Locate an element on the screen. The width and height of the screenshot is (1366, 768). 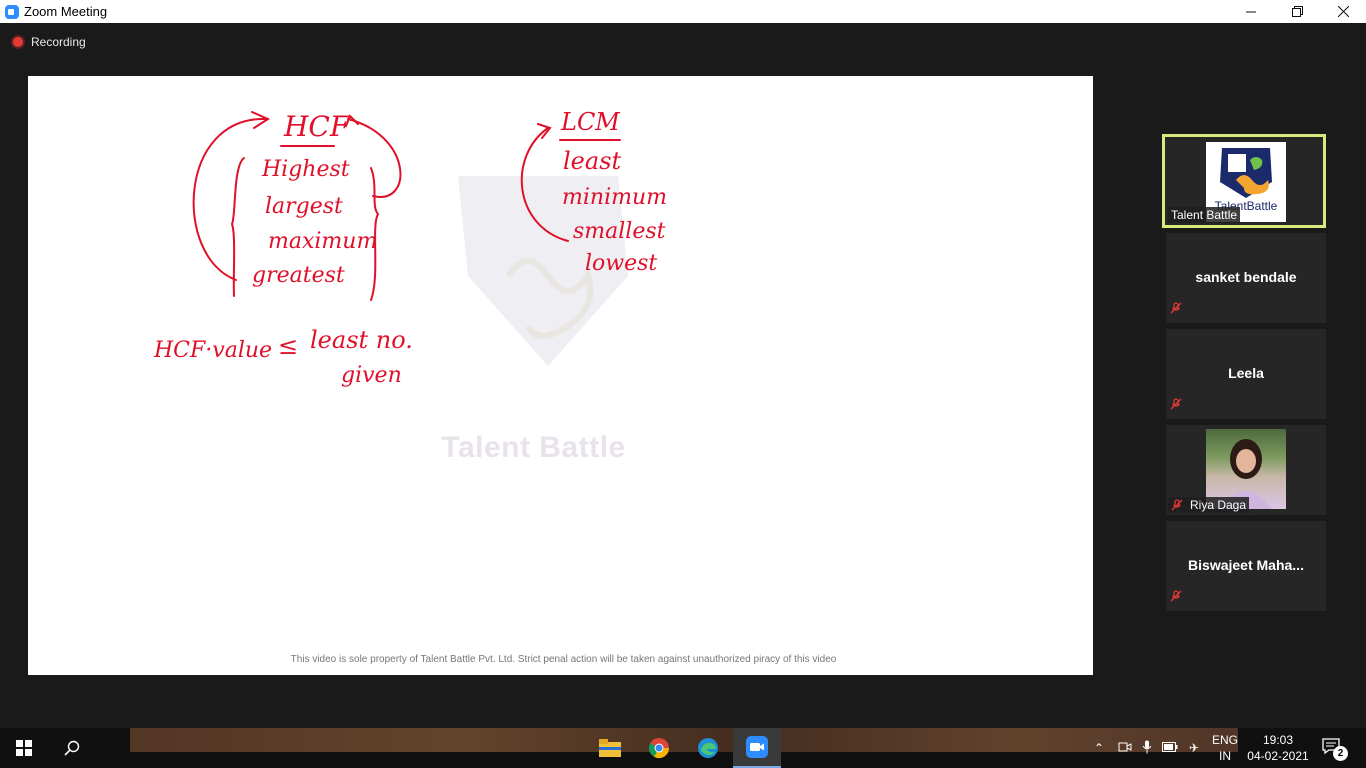
participant-name-label: Talent Battle is located at coordinates (1204, 215).